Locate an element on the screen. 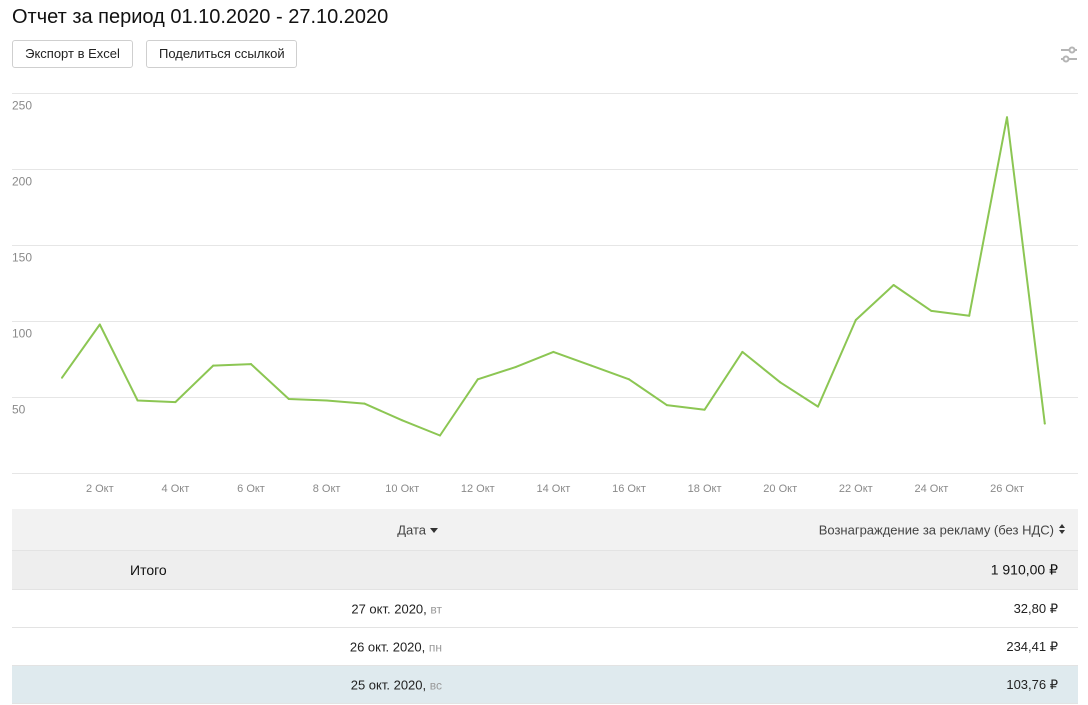 The image size is (1088, 705). y-tick-label: 150 is located at coordinates (22, 258).